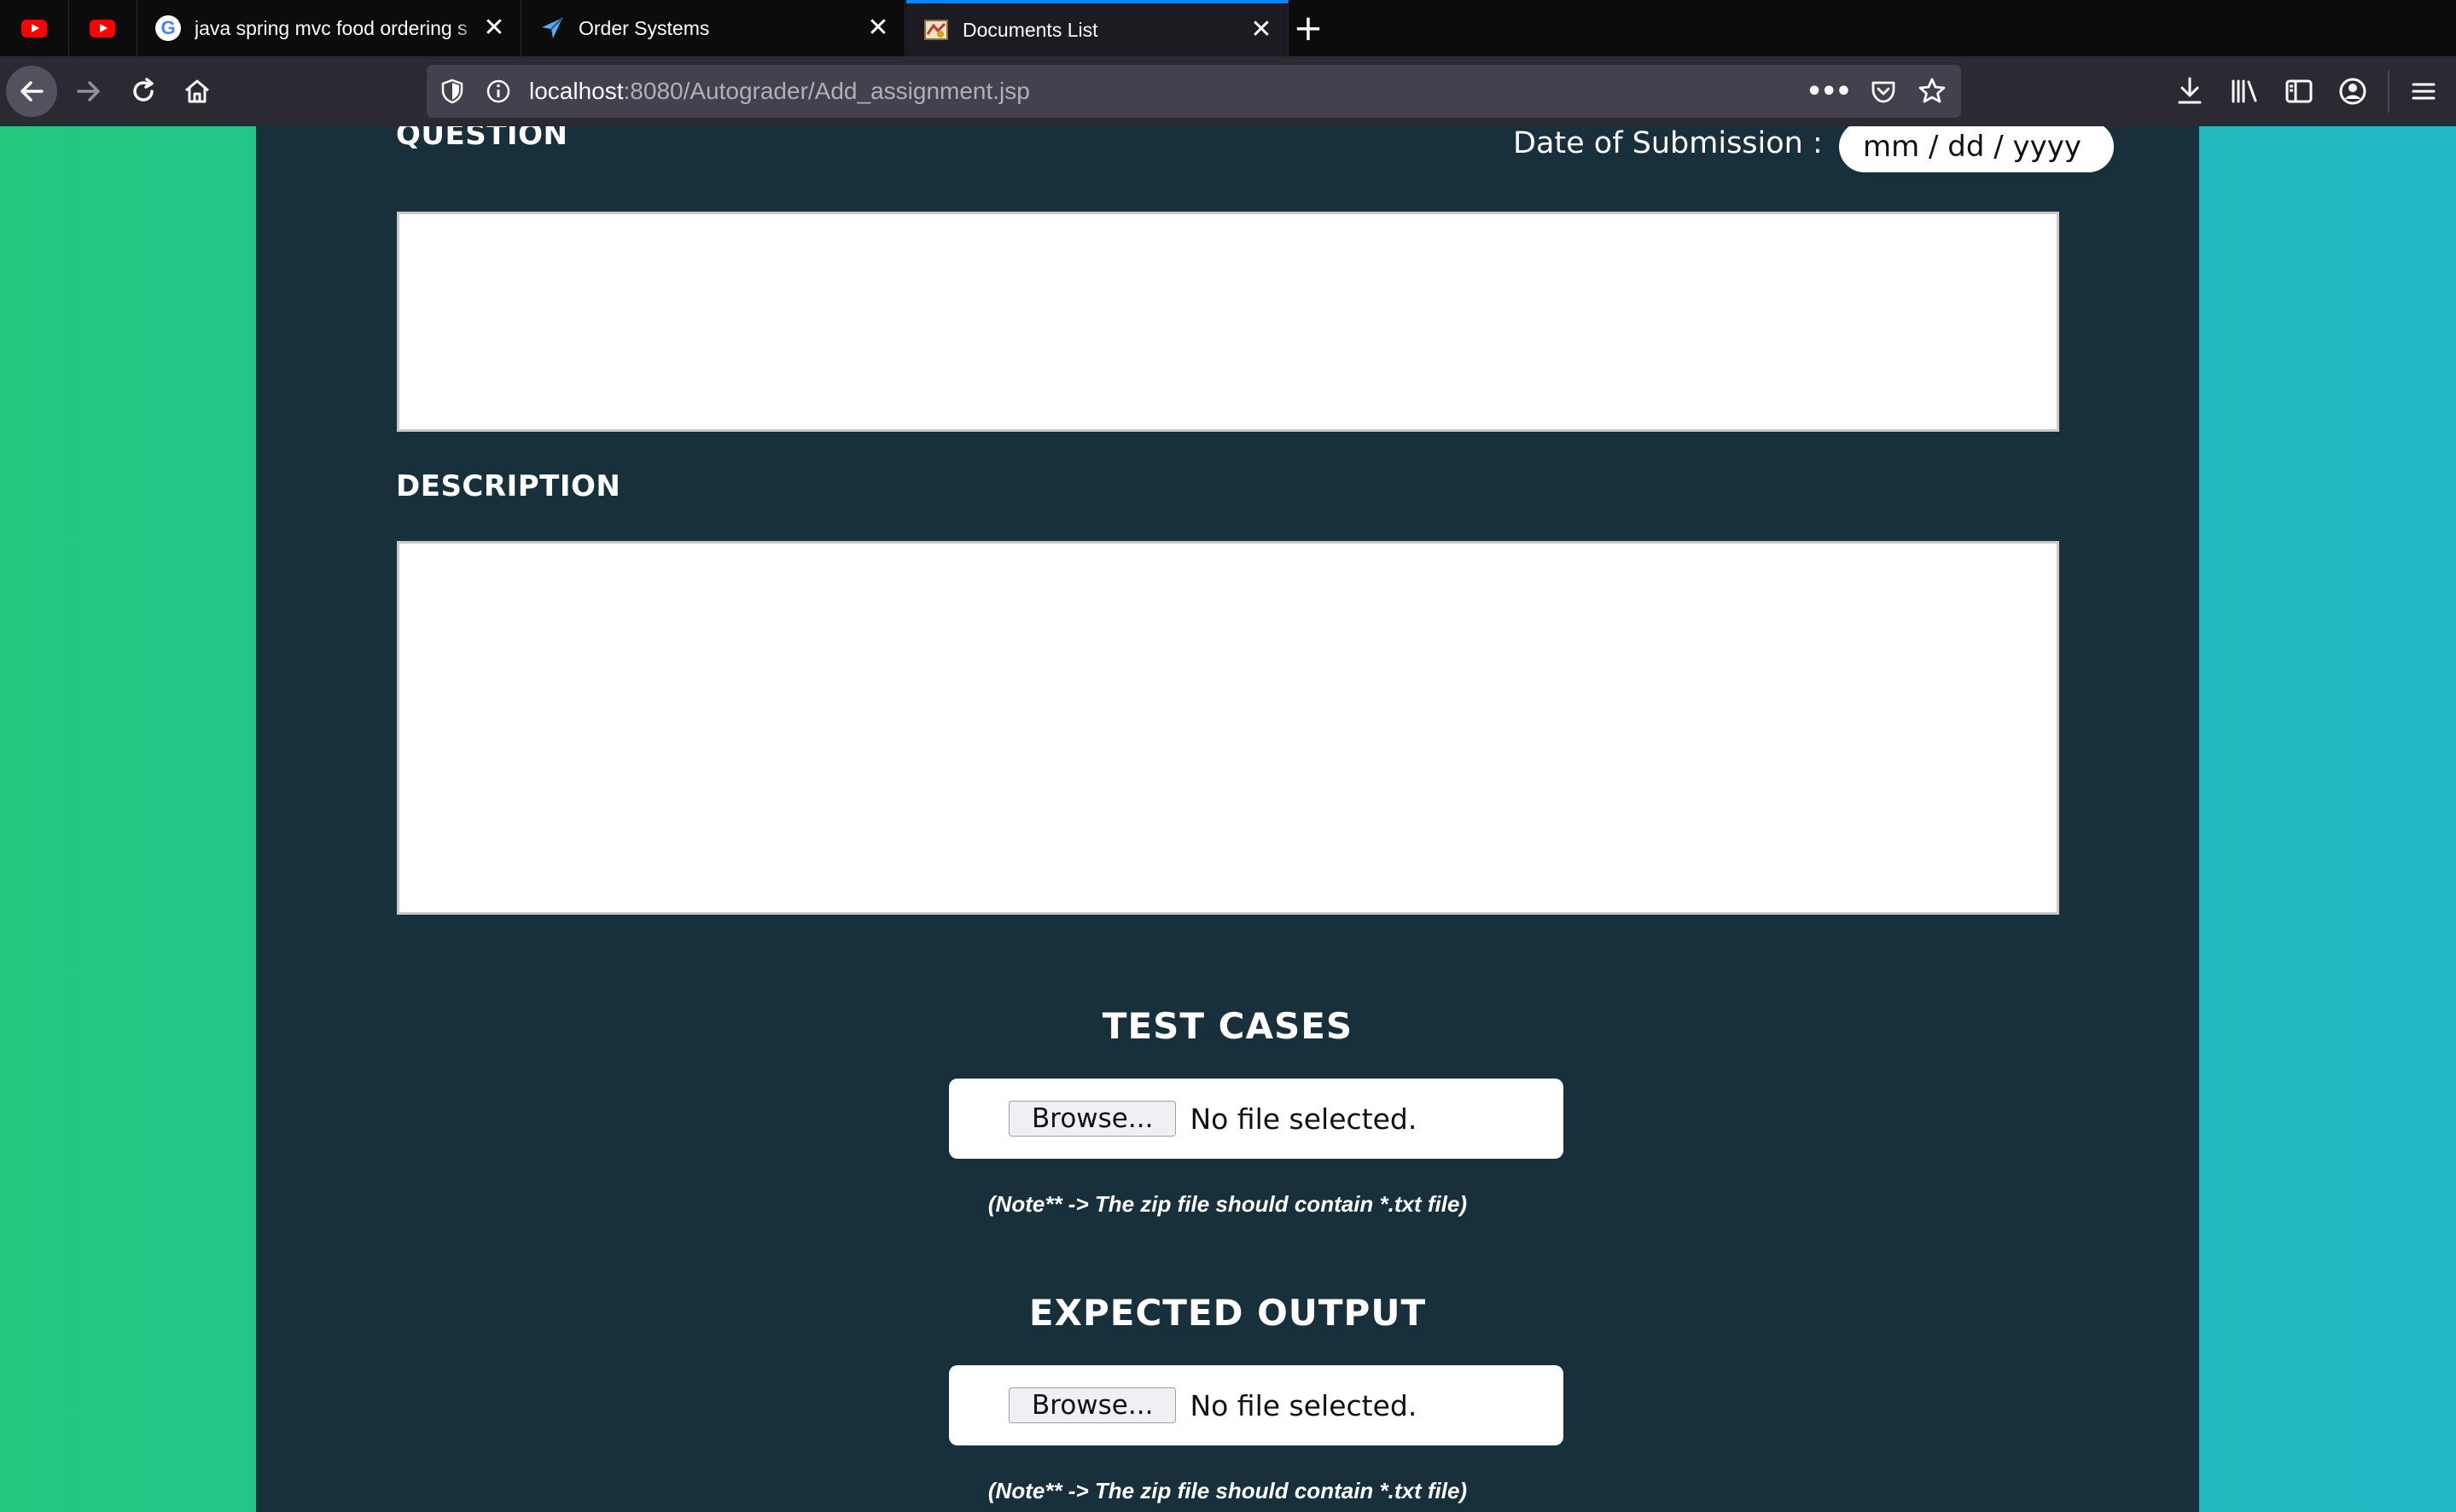 This screenshot has height=1512, width=2456. I want to click on tab-title: java spring mvc food ordering s, so click(338, 28).